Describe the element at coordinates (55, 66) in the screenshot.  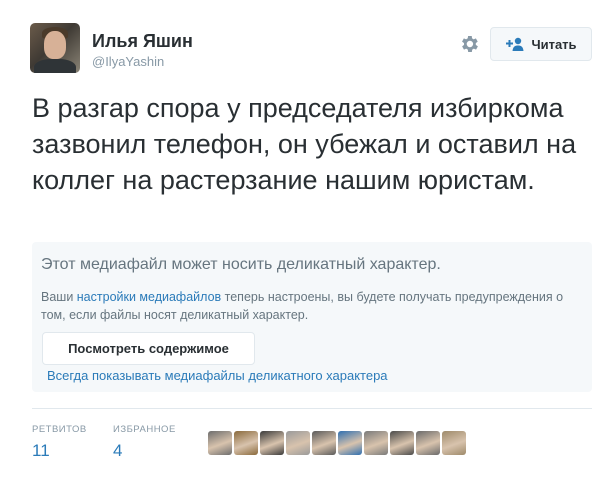
I see `avatar-shirt` at that location.